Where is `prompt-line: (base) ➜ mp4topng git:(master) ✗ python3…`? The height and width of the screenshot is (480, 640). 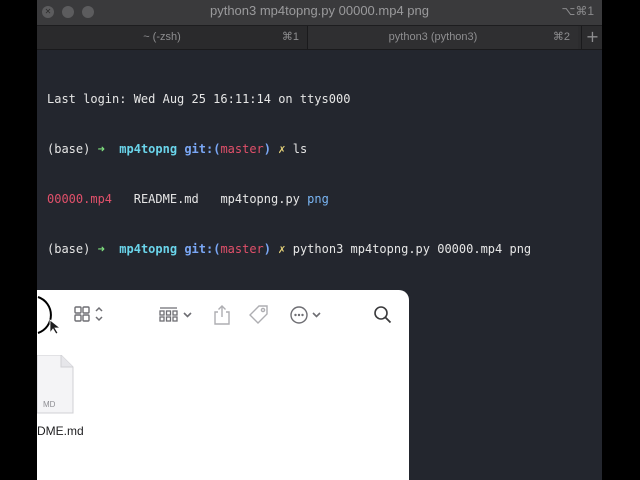
prompt-line: (base) ➜ mp4topng git:(master) ✗ python3… is located at coordinates (289, 249).